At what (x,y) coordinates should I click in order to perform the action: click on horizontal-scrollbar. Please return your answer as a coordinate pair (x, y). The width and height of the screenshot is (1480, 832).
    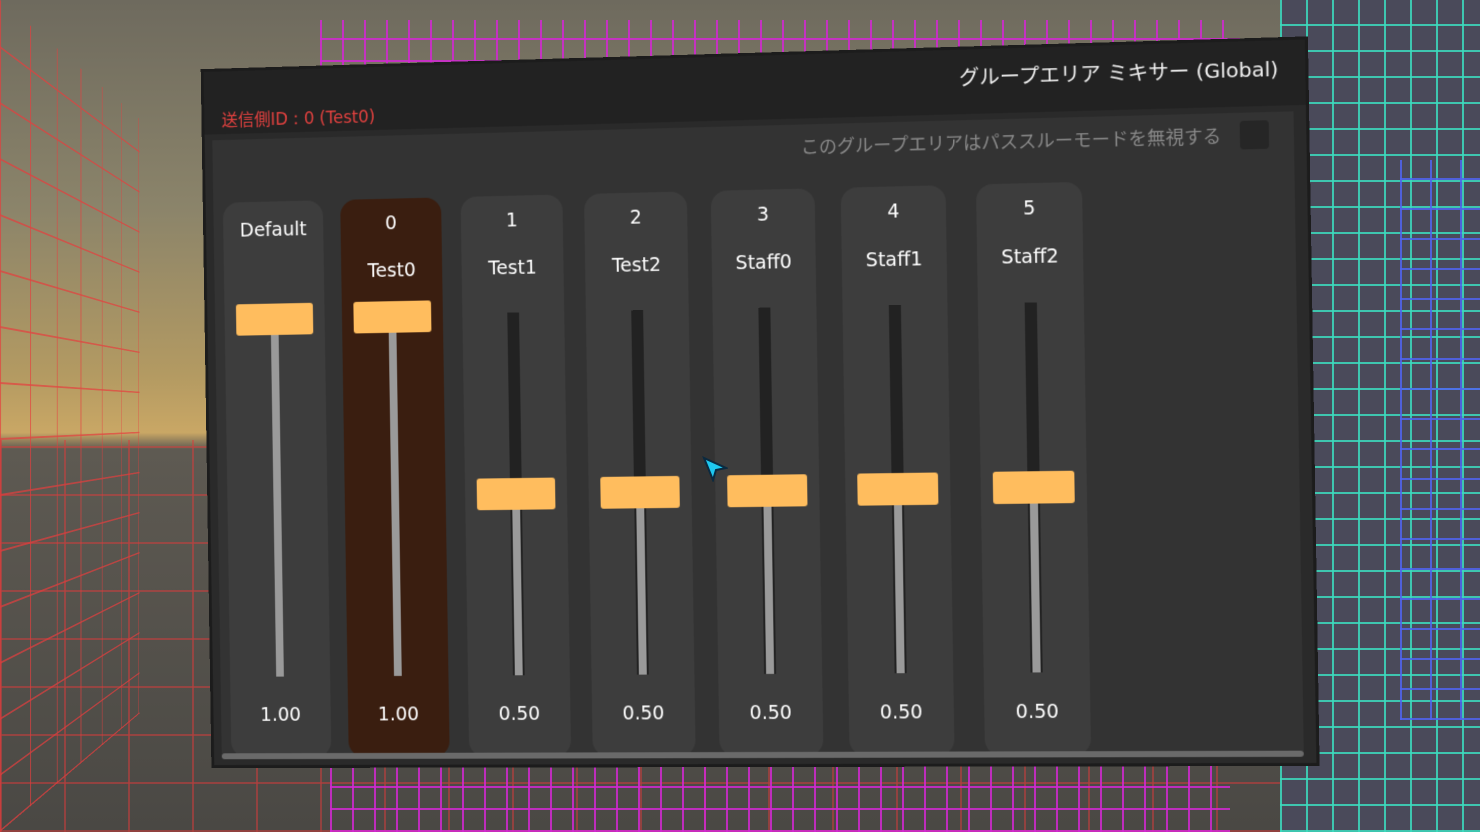
    Looking at the image, I should click on (762, 755).